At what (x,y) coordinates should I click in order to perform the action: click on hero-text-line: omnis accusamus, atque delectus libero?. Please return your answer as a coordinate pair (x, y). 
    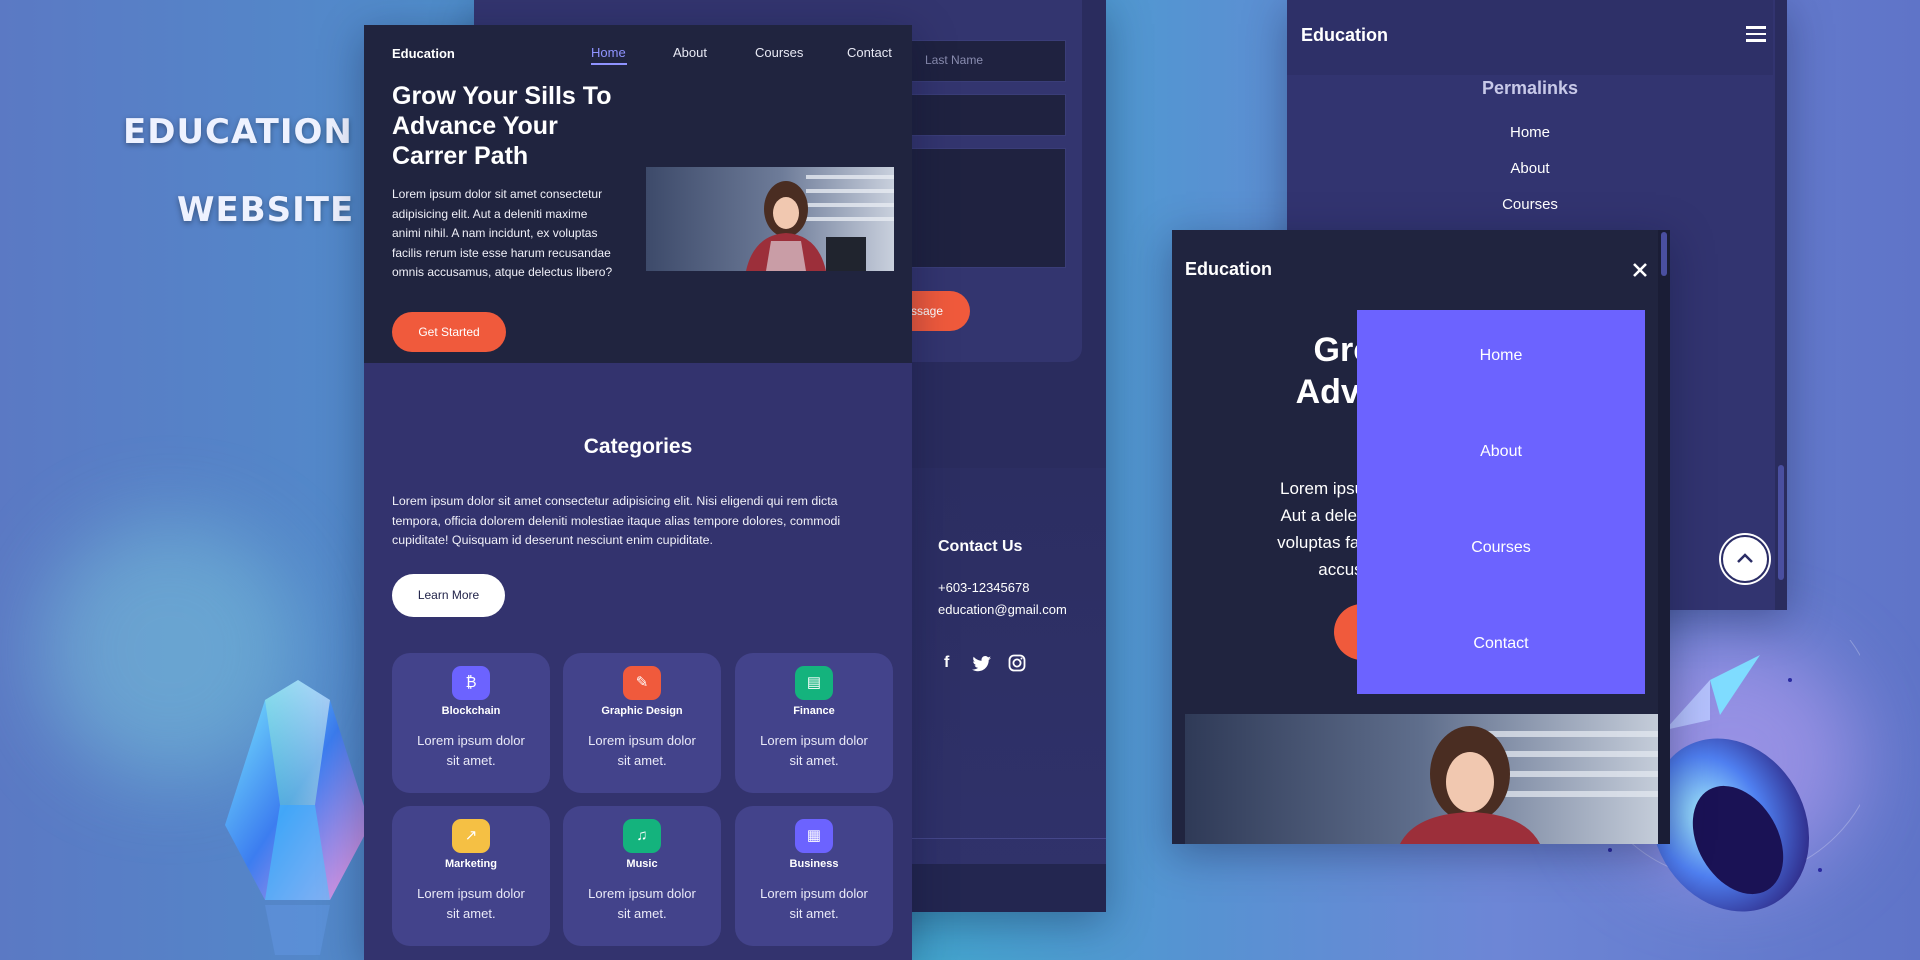
    Looking at the image, I should click on (502, 272).